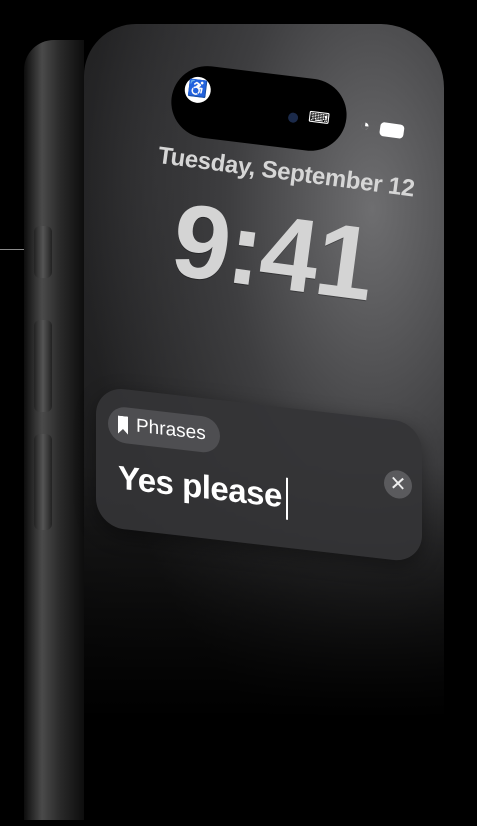 Image resolution: width=477 pixels, height=826 pixels. I want to click on accessibility-icon: ♿, so click(198, 90).